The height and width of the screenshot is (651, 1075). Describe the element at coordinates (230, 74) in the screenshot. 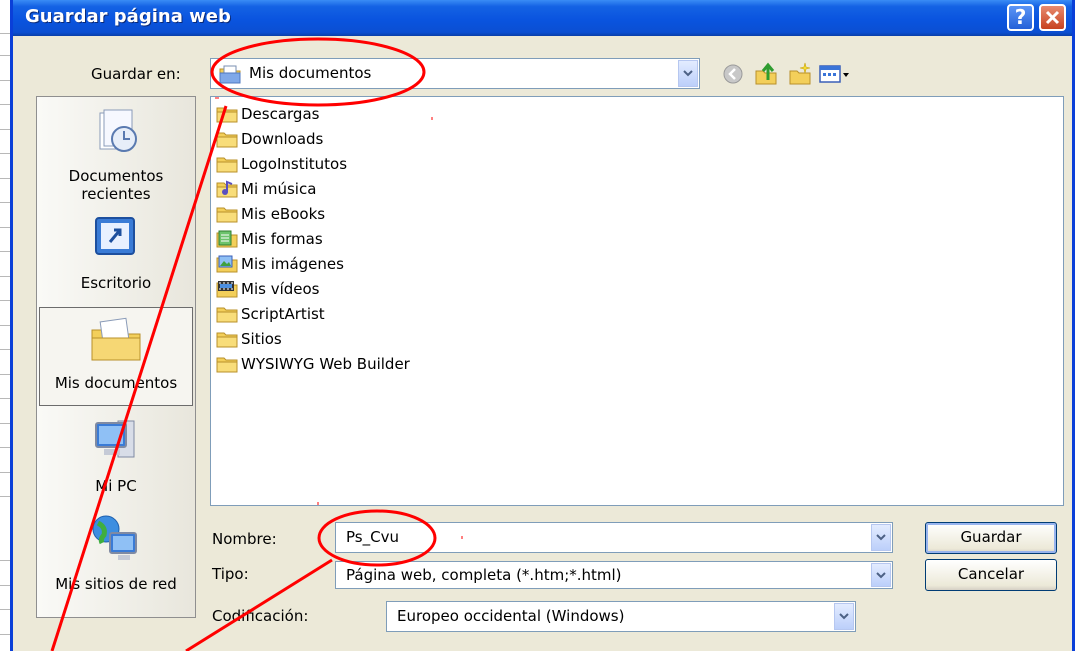

I see `my-documents-small-icon` at that location.